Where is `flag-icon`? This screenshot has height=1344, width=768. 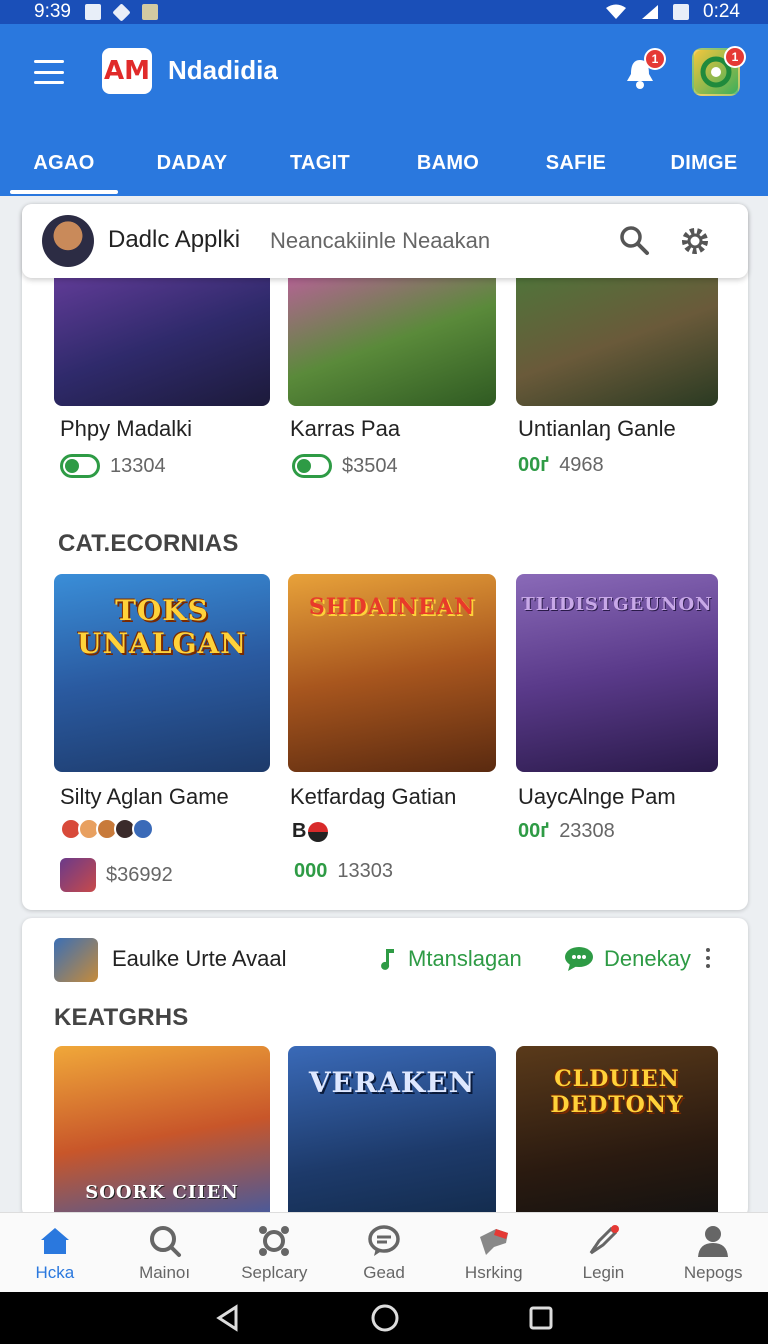 flag-icon is located at coordinates (493, 1241).